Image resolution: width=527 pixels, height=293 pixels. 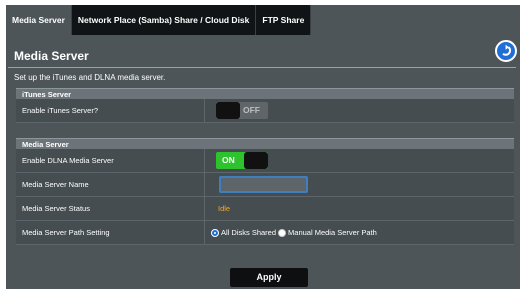 What do you see at coordinates (265, 143) in the screenshot?
I see `media-section-header: Media Server` at bounding box center [265, 143].